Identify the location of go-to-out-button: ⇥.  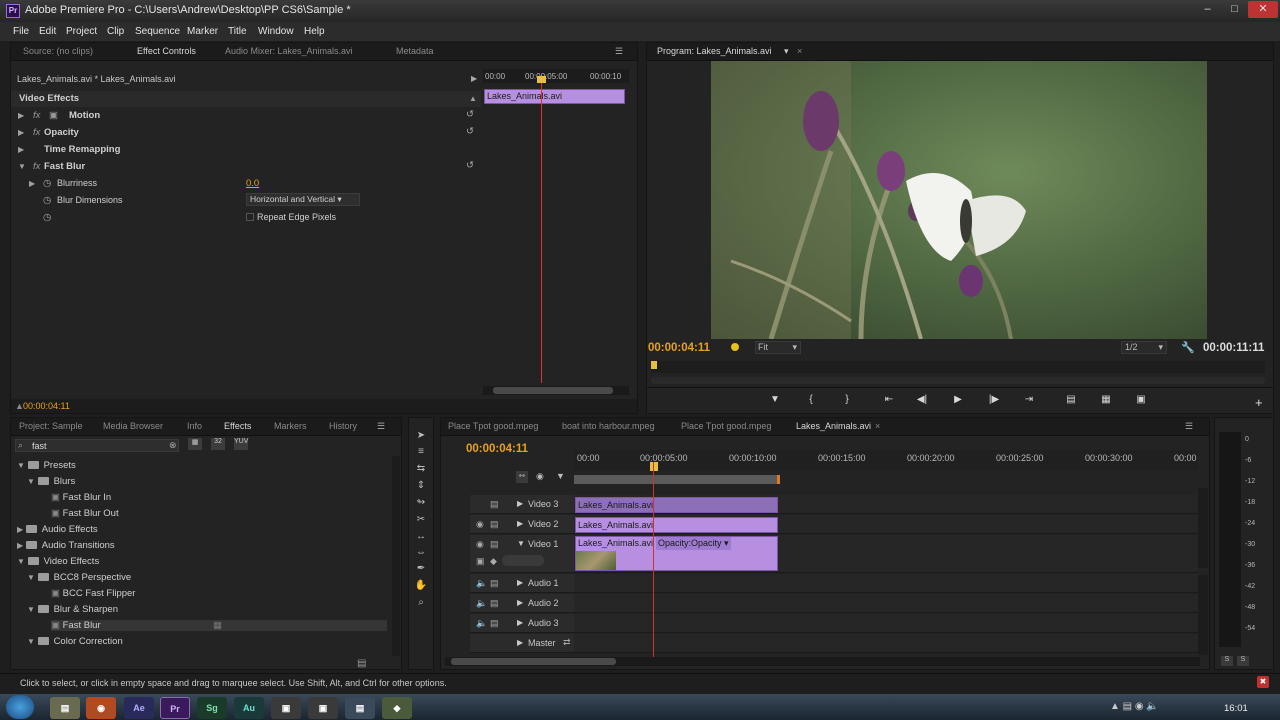
(1029, 400).